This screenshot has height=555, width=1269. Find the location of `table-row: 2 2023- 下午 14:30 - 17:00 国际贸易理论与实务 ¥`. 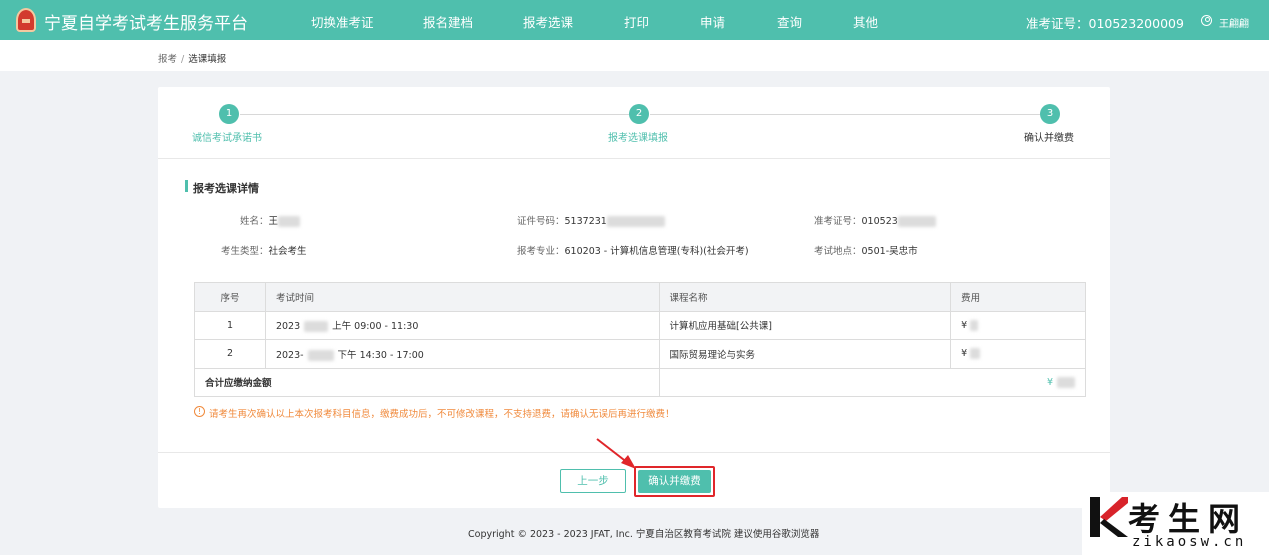

table-row: 2 2023- 下午 14:30 - 17:00 国际贸易理论与实务 ¥ is located at coordinates (640, 354).